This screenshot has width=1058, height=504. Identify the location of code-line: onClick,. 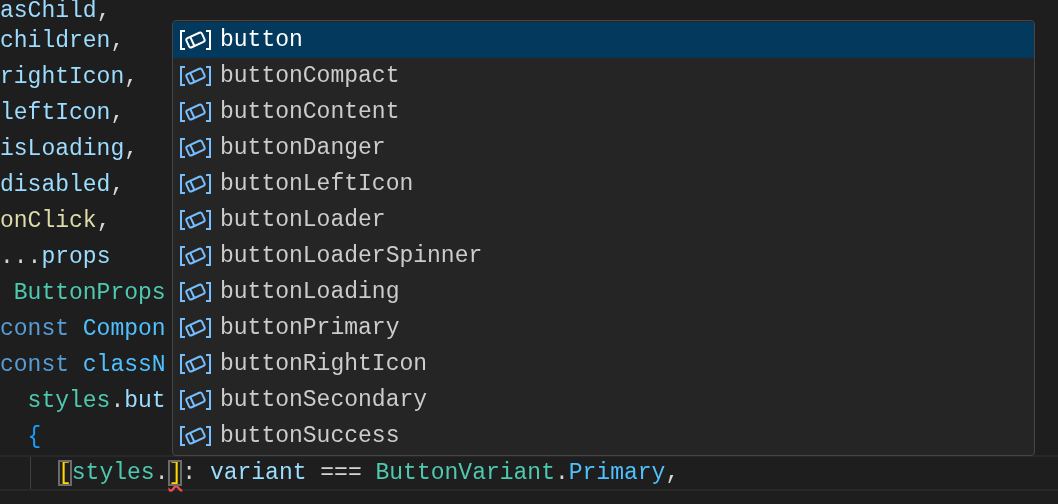
(55, 221).